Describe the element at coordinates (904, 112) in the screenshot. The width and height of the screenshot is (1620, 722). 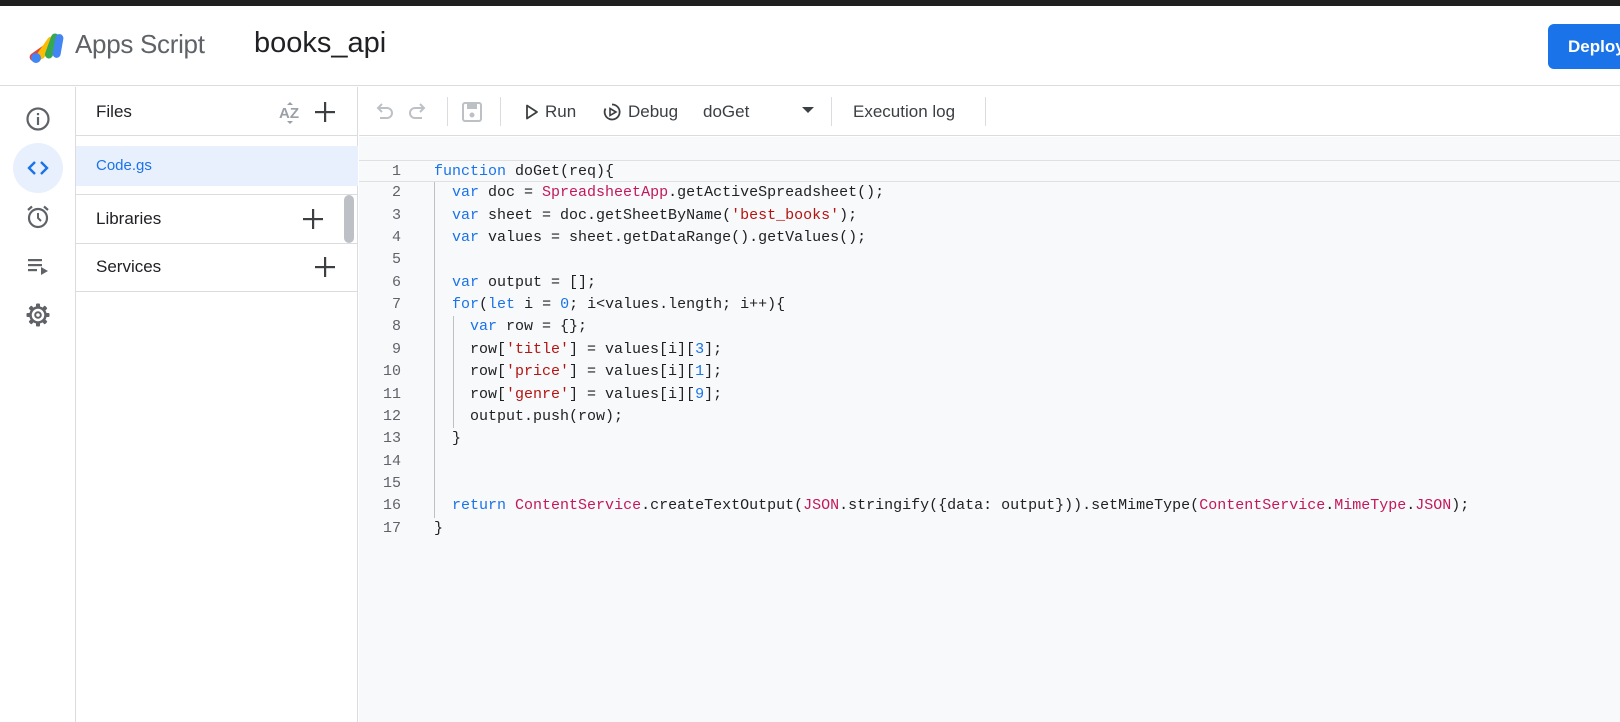
I see `execution-log-button: Execution log` at that location.